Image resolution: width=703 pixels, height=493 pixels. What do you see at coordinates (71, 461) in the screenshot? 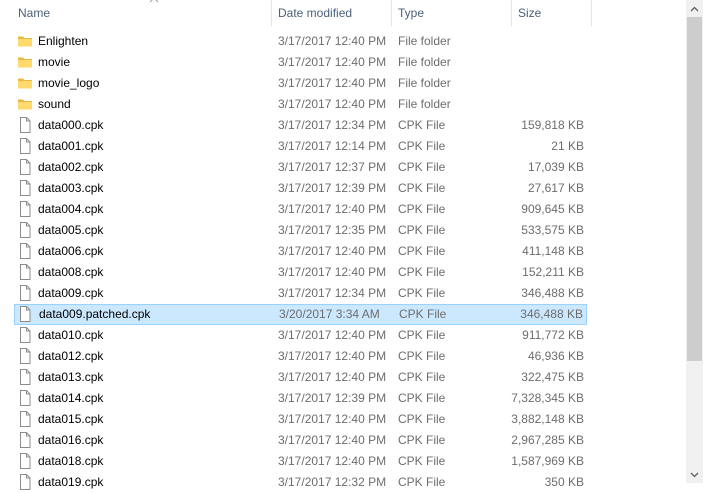
I see `file-name: data018.cpk` at bounding box center [71, 461].